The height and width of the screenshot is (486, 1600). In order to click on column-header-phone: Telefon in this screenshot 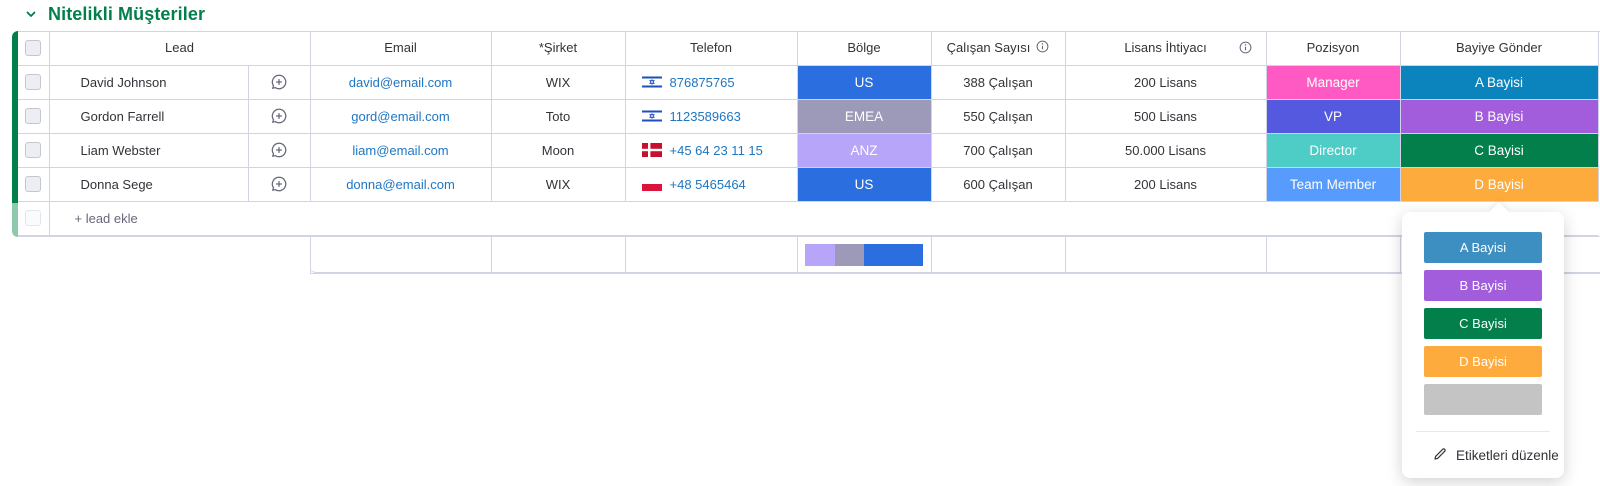, I will do `click(711, 48)`.